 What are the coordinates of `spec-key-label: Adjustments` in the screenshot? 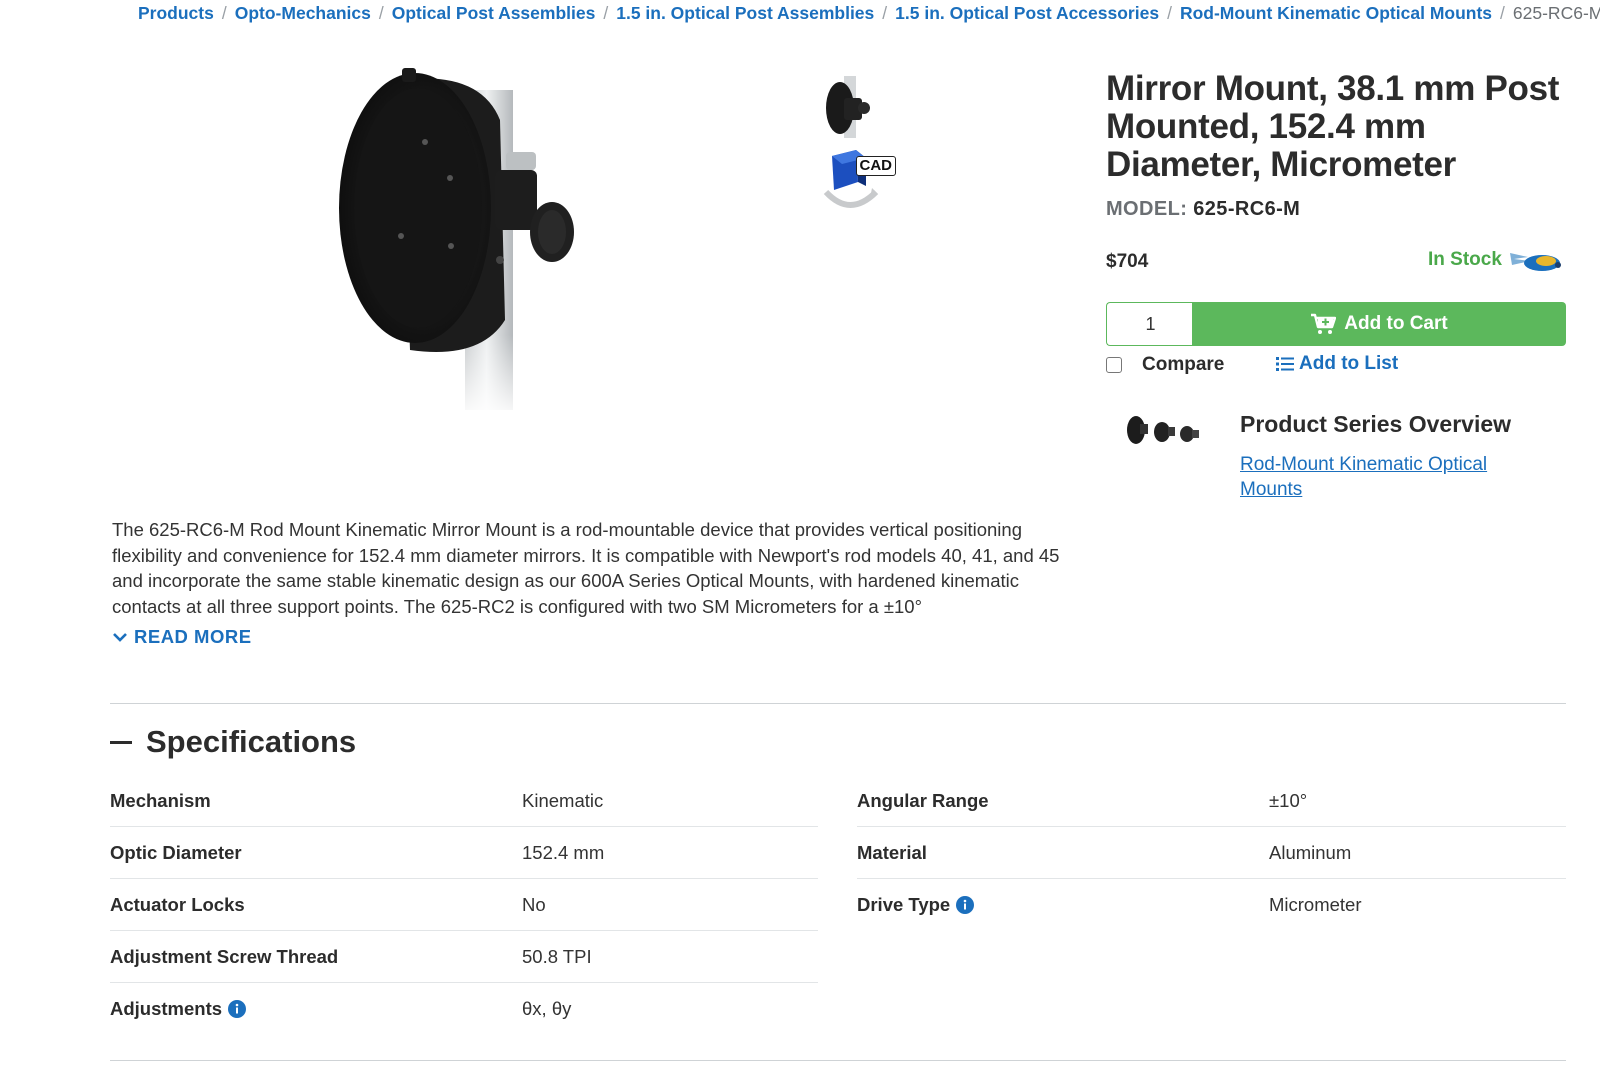 It's located at (166, 1008).